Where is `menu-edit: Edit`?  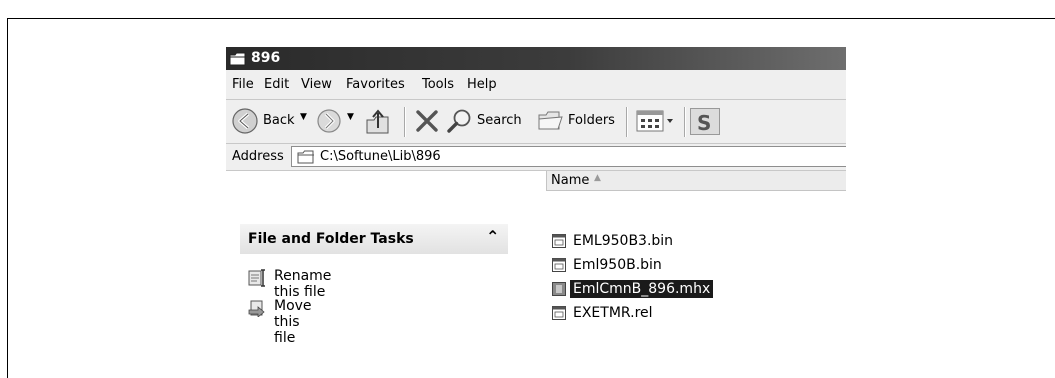
menu-edit: Edit is located at coordinates (276, 84).